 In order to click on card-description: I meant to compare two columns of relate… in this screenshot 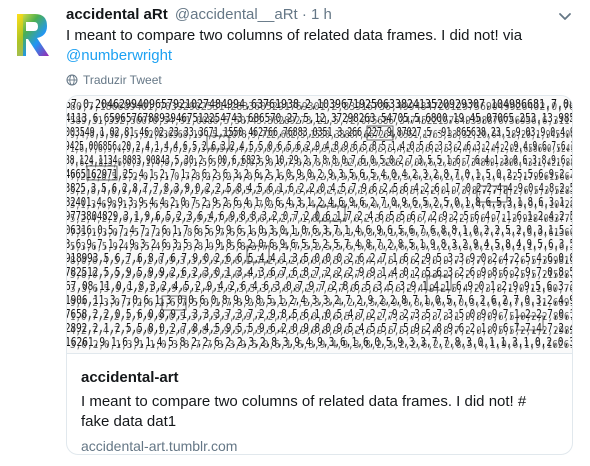, I will do `click(304, 411)`.